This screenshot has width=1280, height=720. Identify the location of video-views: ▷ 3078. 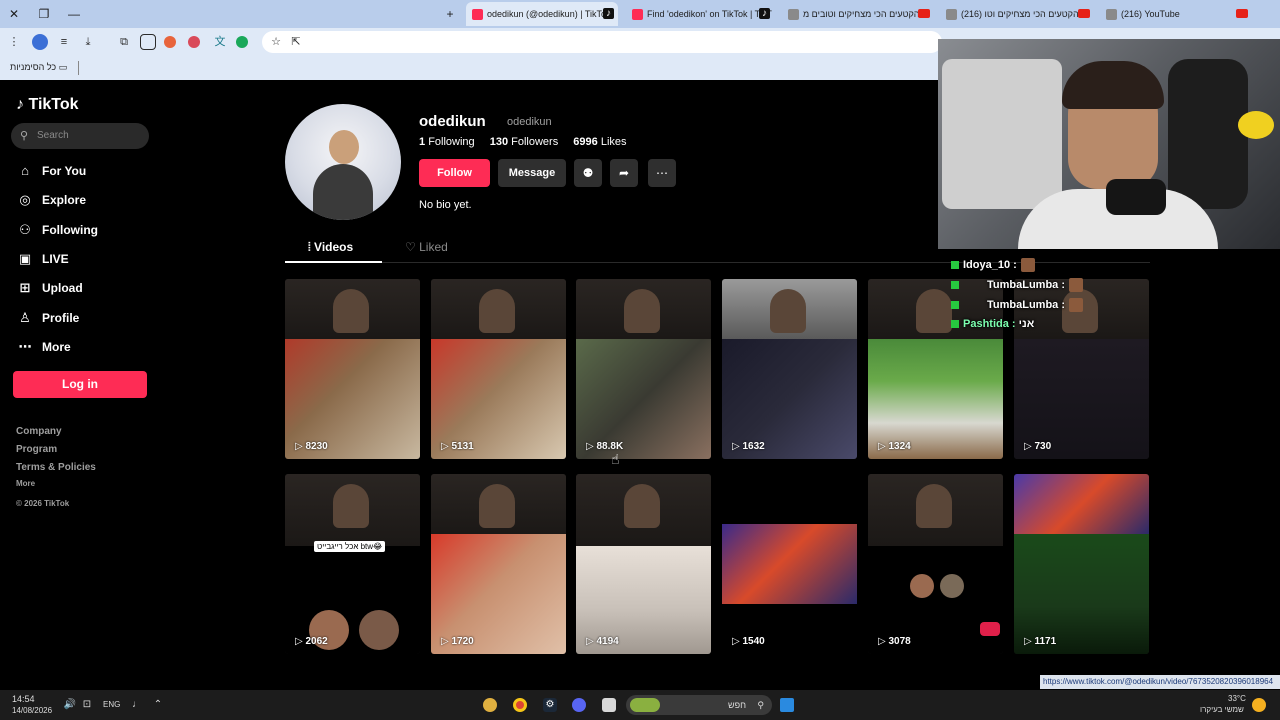
(894, 641).